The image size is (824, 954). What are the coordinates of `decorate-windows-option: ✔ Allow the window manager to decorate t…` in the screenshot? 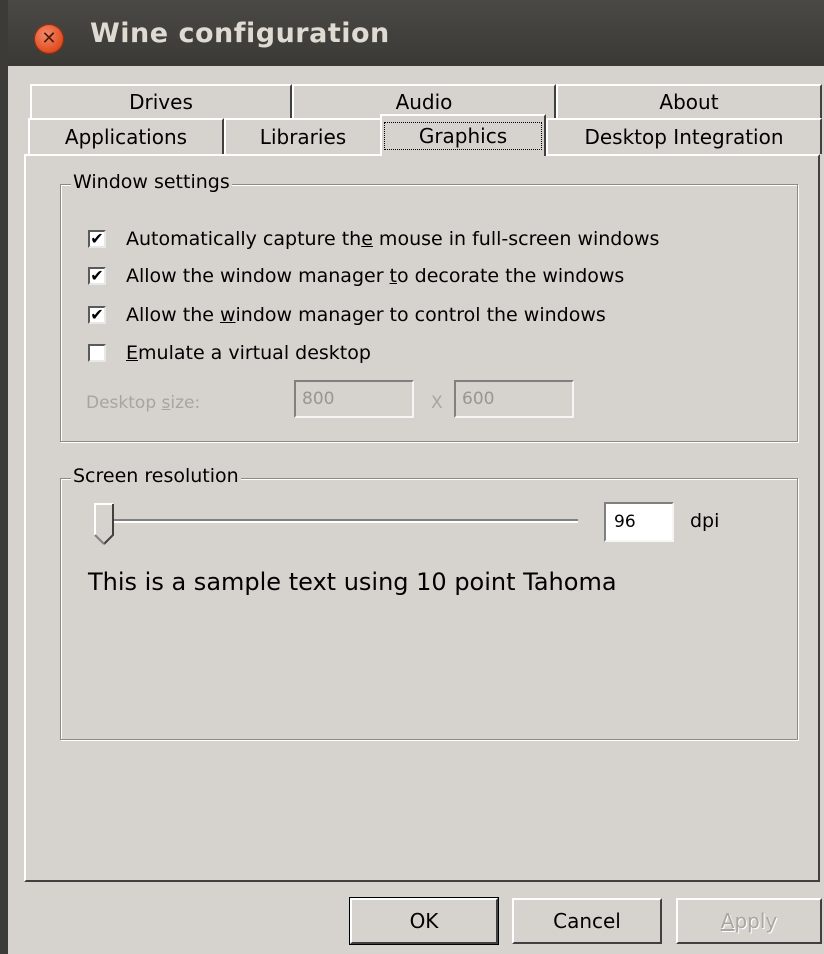 It's located at (356, 276).